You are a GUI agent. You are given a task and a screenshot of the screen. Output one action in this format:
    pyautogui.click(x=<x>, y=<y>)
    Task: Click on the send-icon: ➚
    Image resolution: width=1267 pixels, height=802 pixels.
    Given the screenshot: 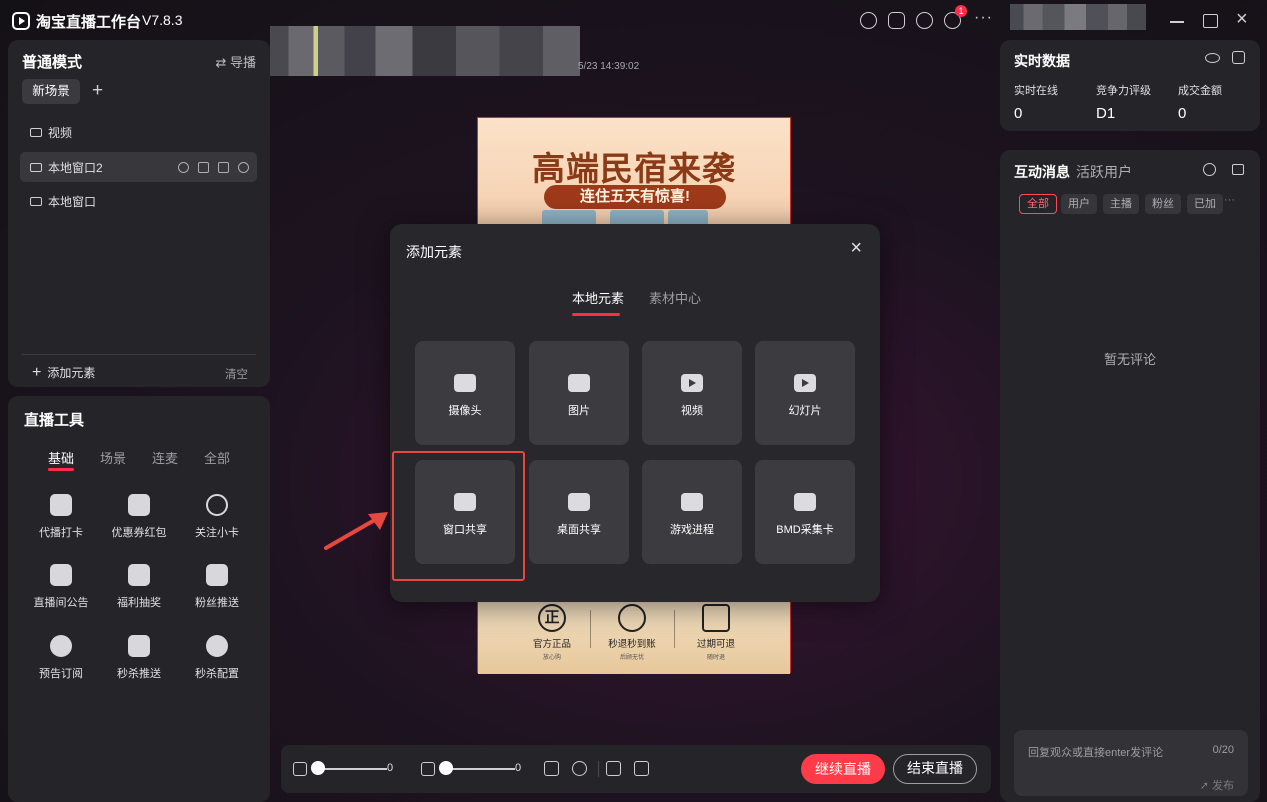 What is the action you would take?
    pyautogui.click(x=1205, y=786)
    